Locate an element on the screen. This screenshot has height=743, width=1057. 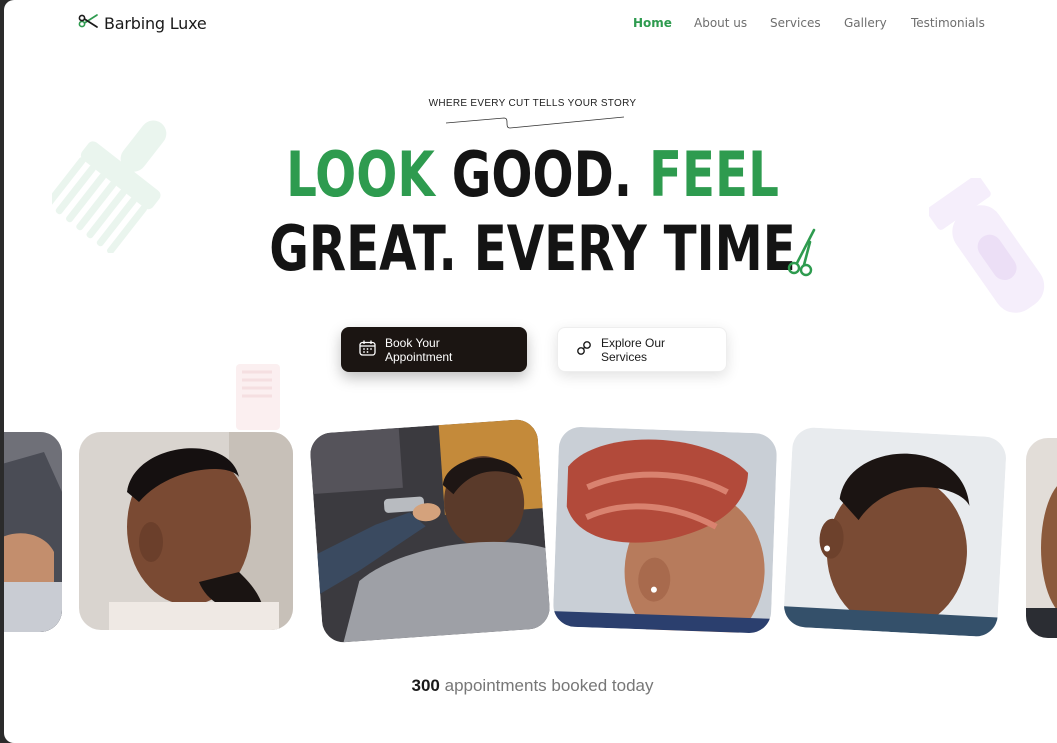
book-appointment-label: Book Your Appointment is located at coordinates (419, 349).